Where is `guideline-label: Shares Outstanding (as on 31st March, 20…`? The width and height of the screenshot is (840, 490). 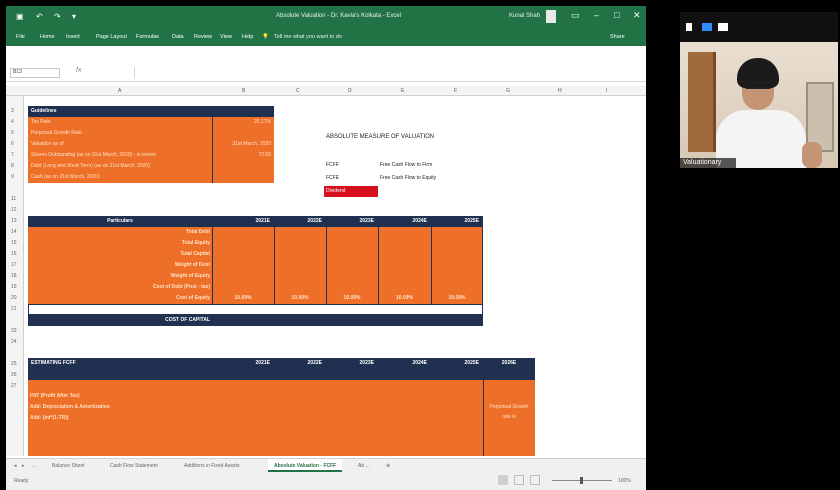 guideline-label: Shares Outstanding (as on 31st March, 20… is located at coordinates (120, 155).